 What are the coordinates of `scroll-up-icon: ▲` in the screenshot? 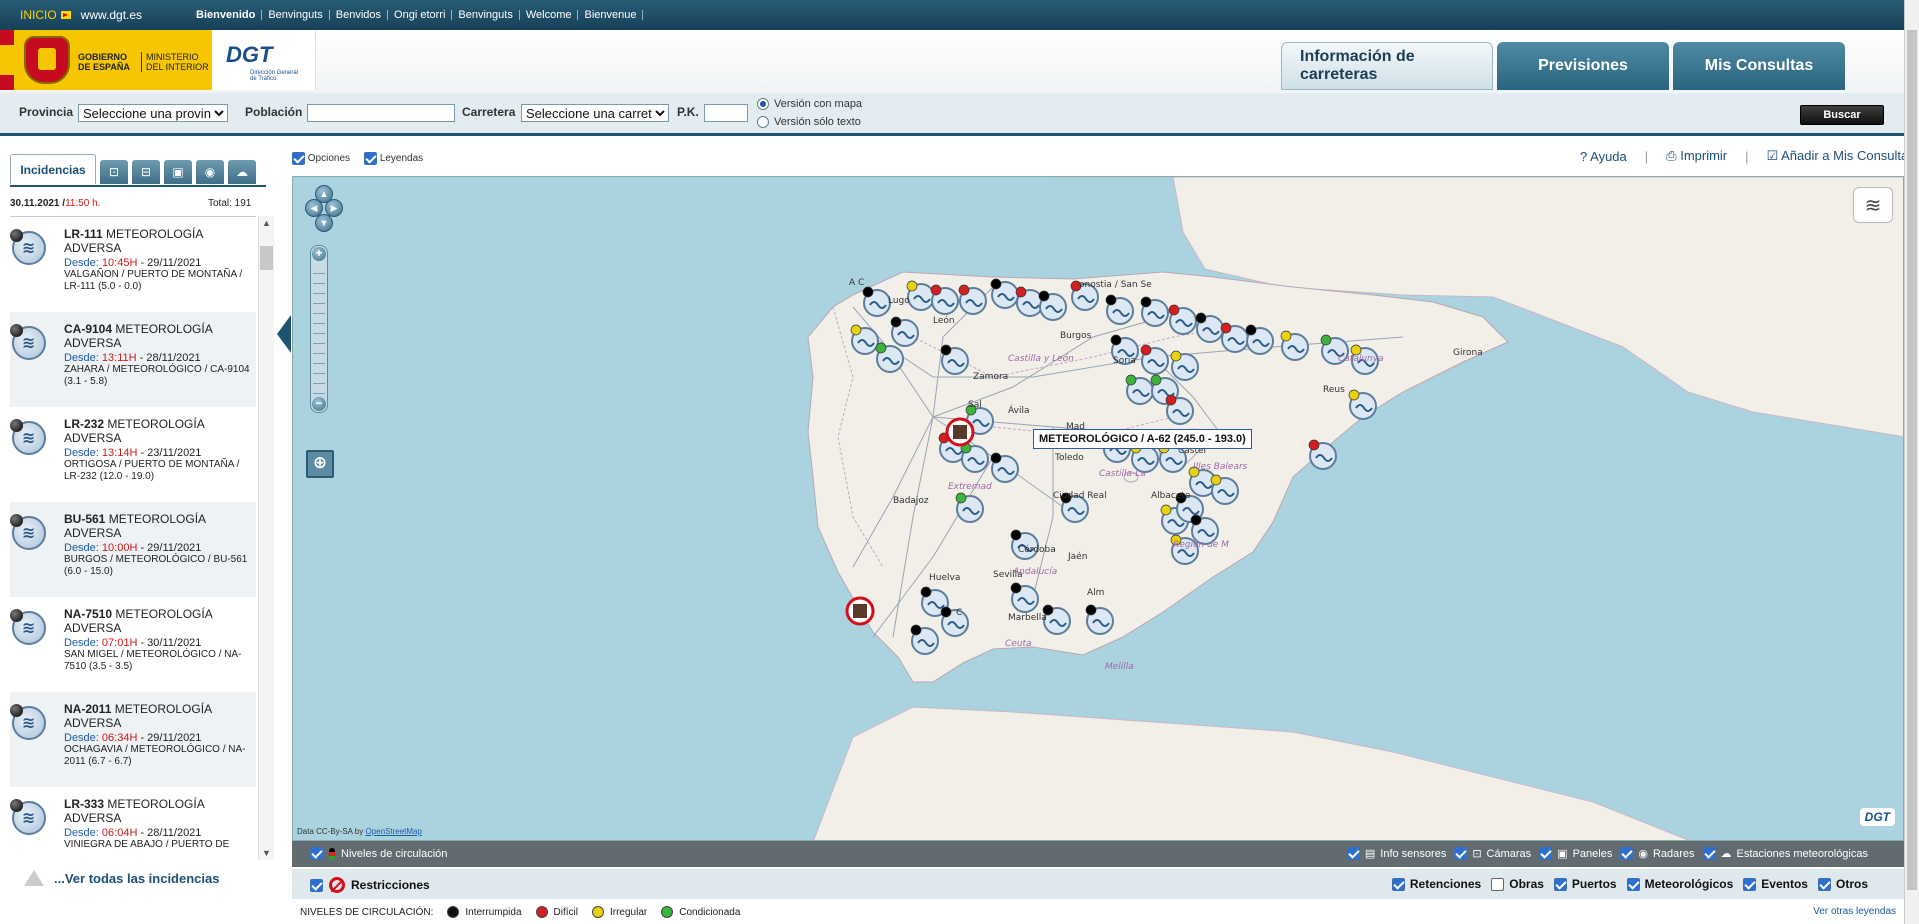 It's located at (266, 223).